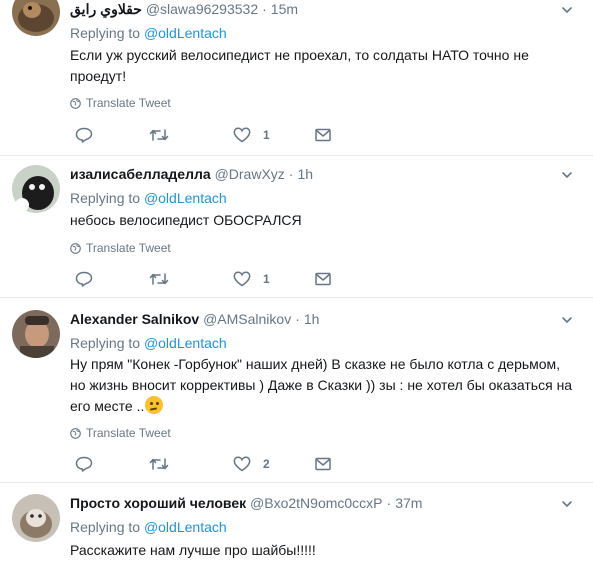 The width and height of the screenshot is (593, 568). Describe the element at coordinates (247, 319) in the screenshot. I see `handle: @AMSalnikov` at that location.